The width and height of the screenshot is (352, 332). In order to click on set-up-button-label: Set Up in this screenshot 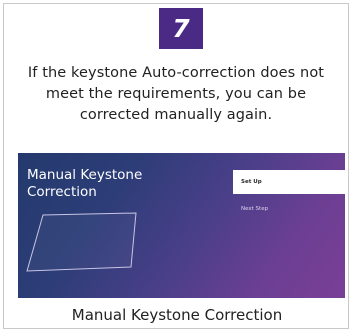, I will do `click(251, 182)`.